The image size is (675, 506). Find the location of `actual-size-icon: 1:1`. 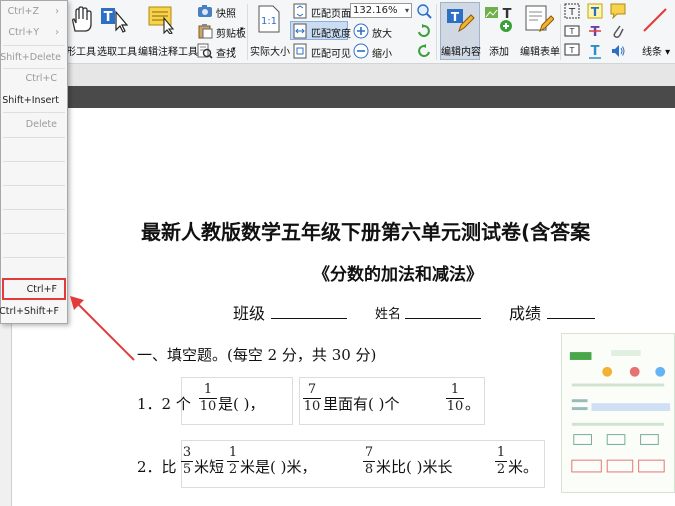

actual-size-icon: 1:1 is located at coordinates (269, 19).